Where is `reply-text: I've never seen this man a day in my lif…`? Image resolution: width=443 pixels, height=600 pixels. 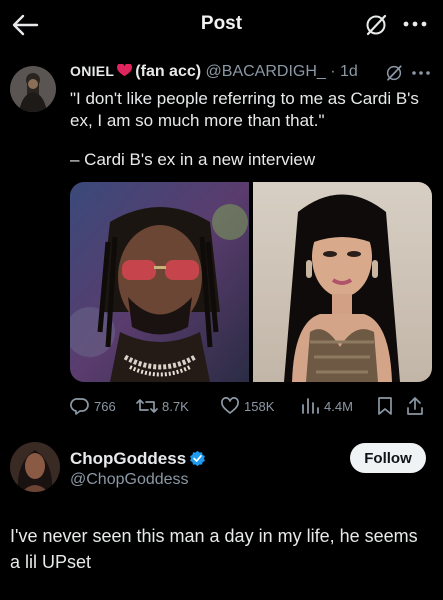
reply-text: I've never seen this man a day in my lif… is located at coordinates (214, 549).